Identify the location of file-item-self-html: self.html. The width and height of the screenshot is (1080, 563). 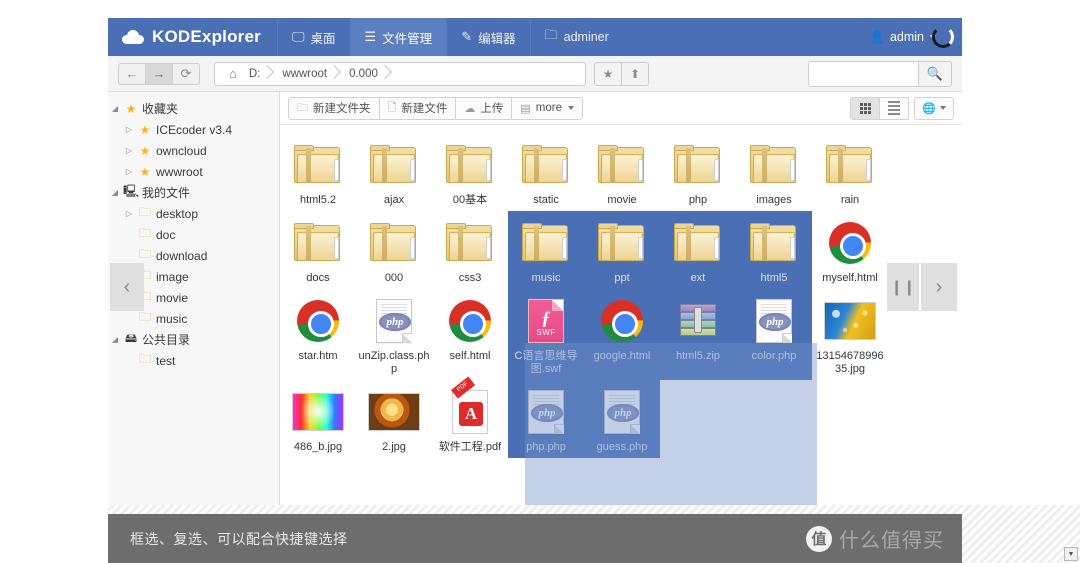
(470, 334).